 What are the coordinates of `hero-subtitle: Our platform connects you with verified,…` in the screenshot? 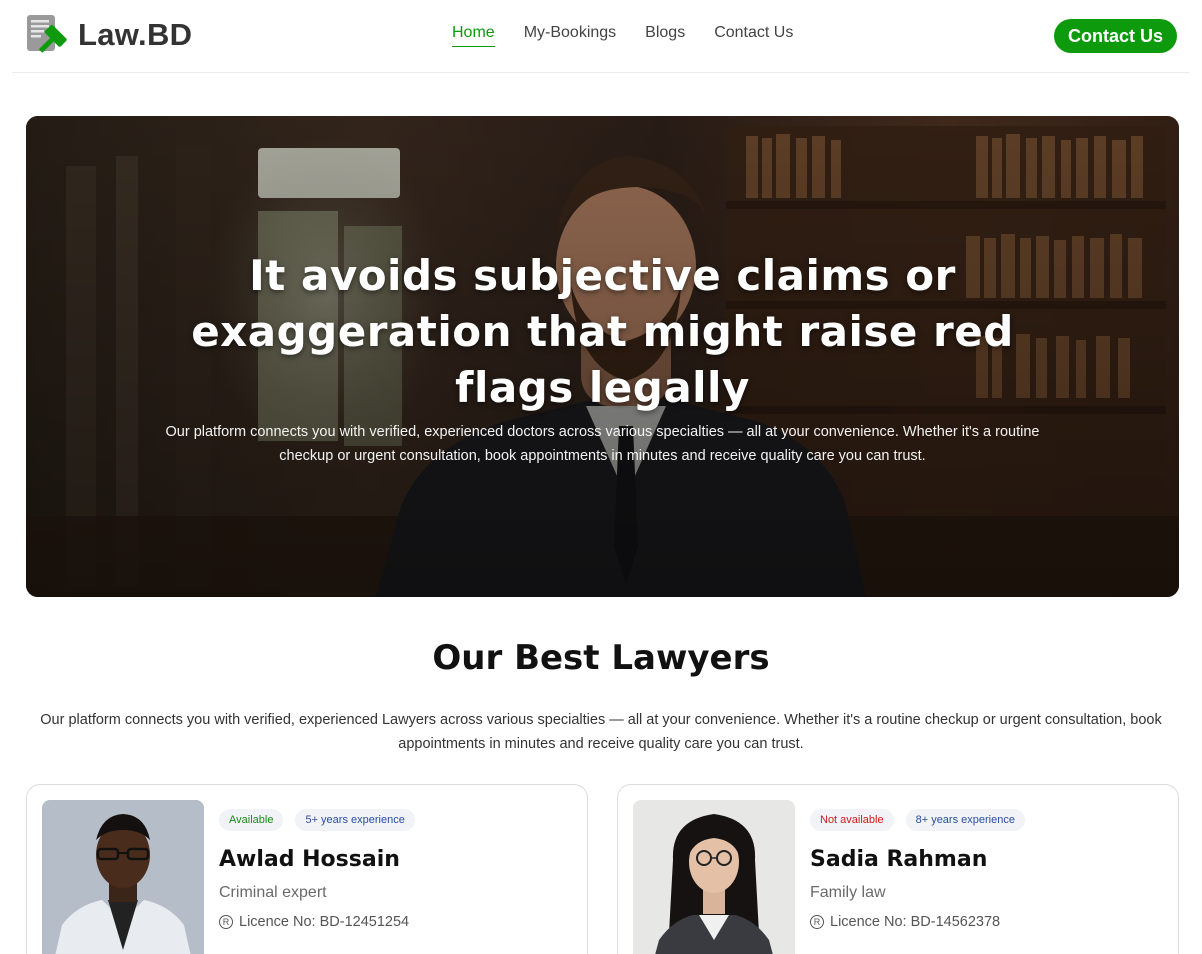 It's located at (602, 444).